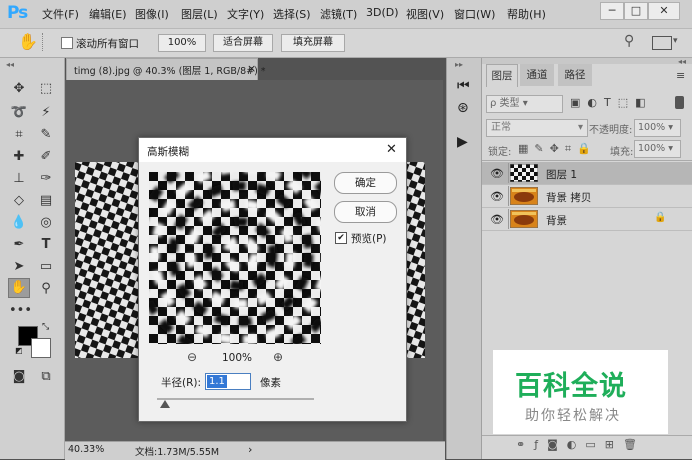 The height and width of the screenshot is (460, 692). I want to click on fill-input: 100% ▾, so click(657, 149).